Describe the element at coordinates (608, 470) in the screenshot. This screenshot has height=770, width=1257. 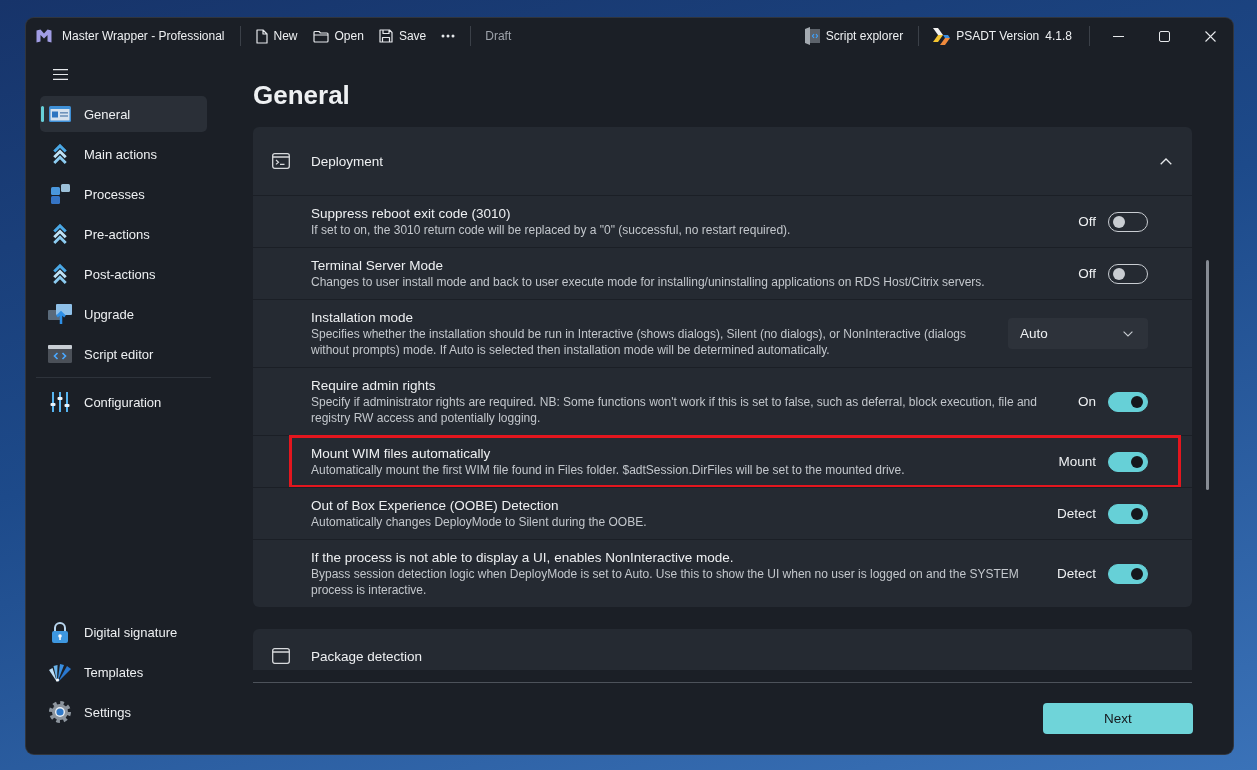
I see `setting-description: Automatically mount the first WIM file found in Files folder. $adtSession.DirFiles will be set to the mounted drive.` at that location.